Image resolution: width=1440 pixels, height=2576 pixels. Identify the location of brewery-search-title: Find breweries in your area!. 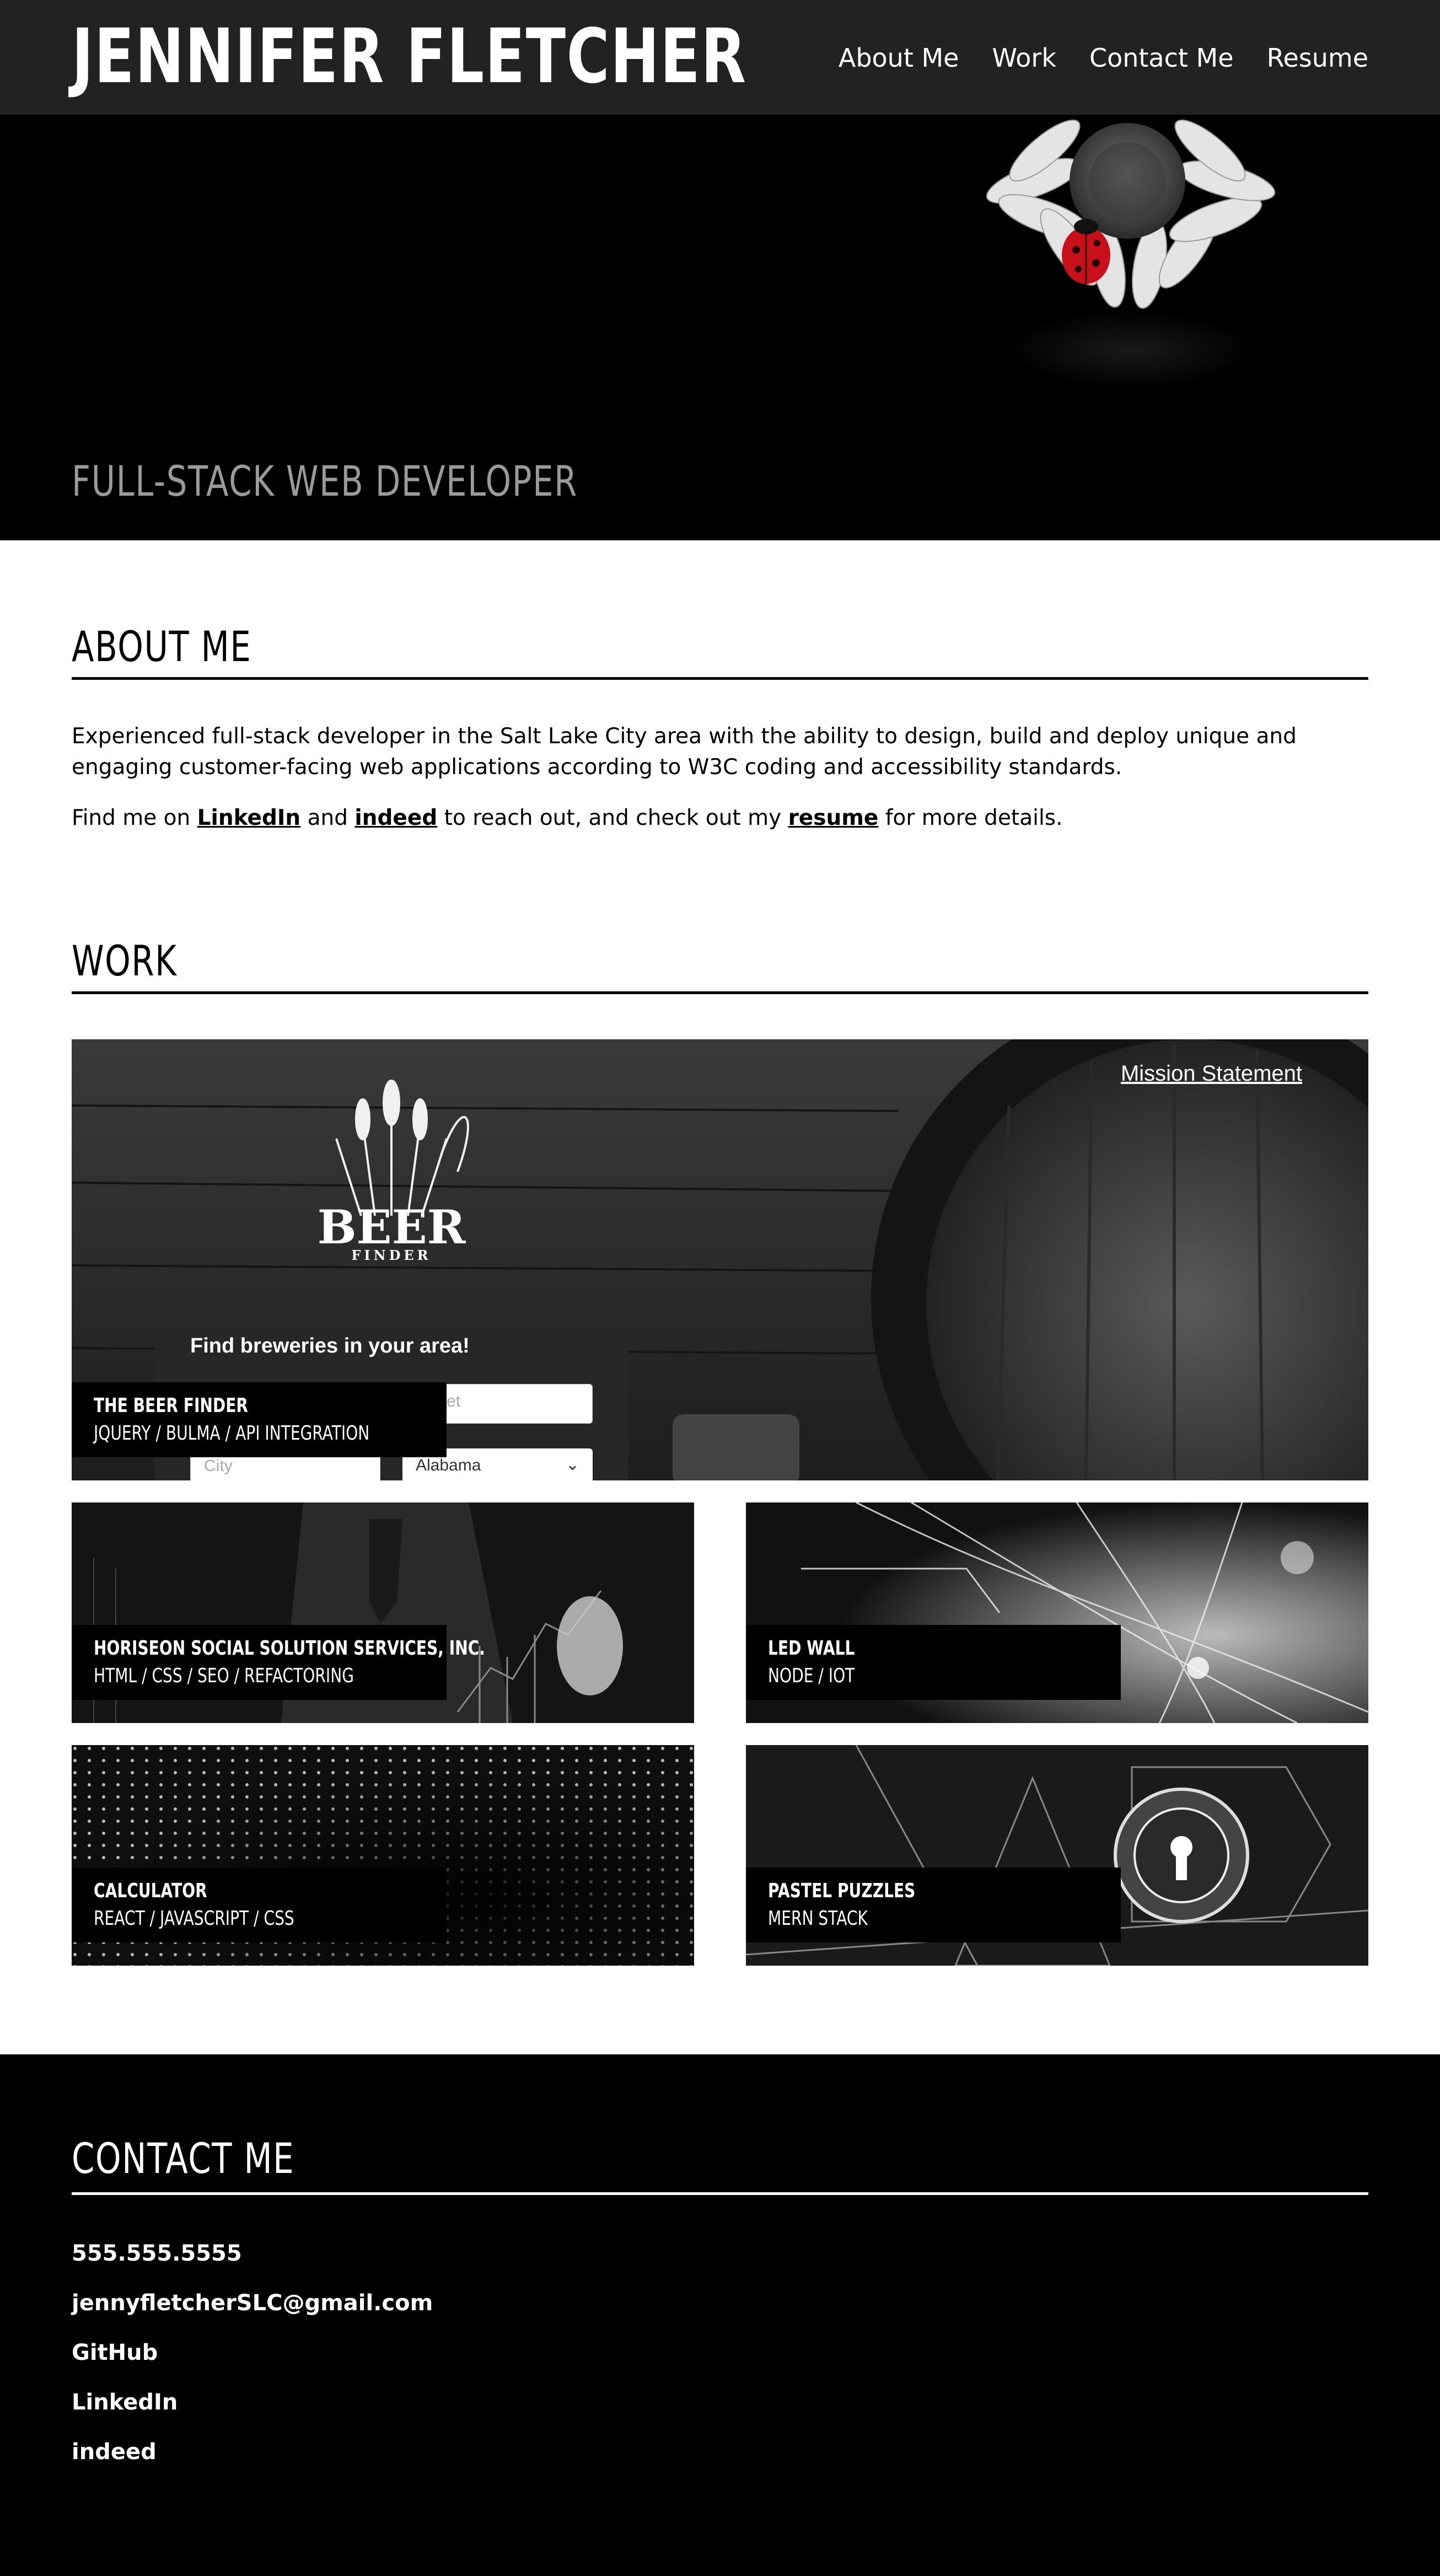
(330, 1345).